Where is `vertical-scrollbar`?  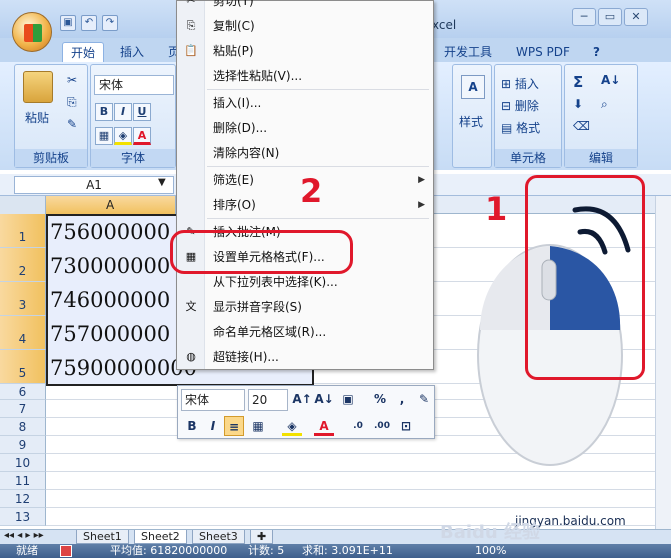
vertical-scrollbar is located at coordinates (663, 362).